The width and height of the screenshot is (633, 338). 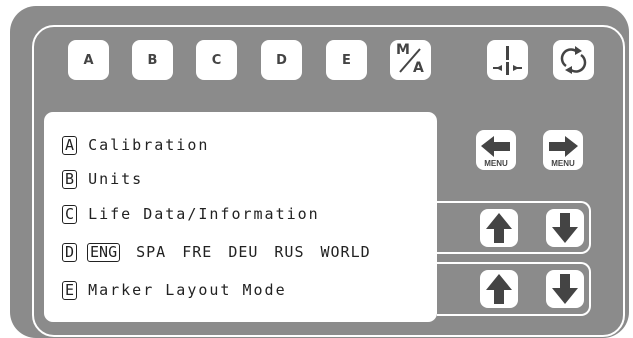 I want to click on menu-key-d: D, so click(x=70, y=252).